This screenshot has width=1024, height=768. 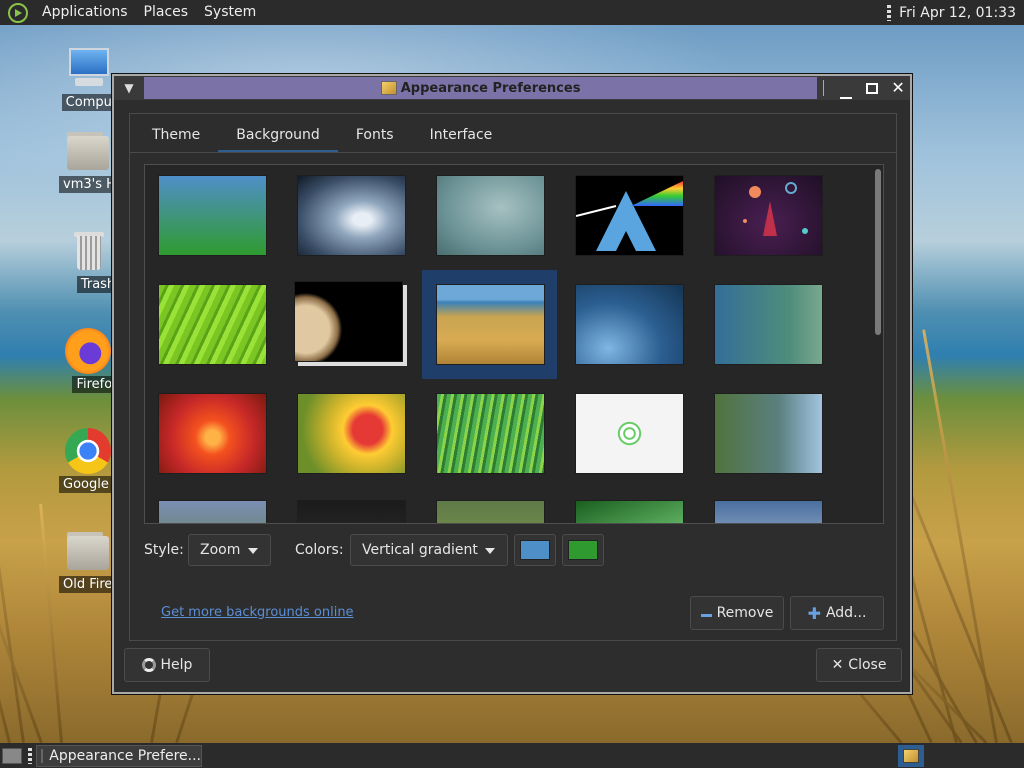 I want to click on menu-system: System, so click(x=230, y=12).